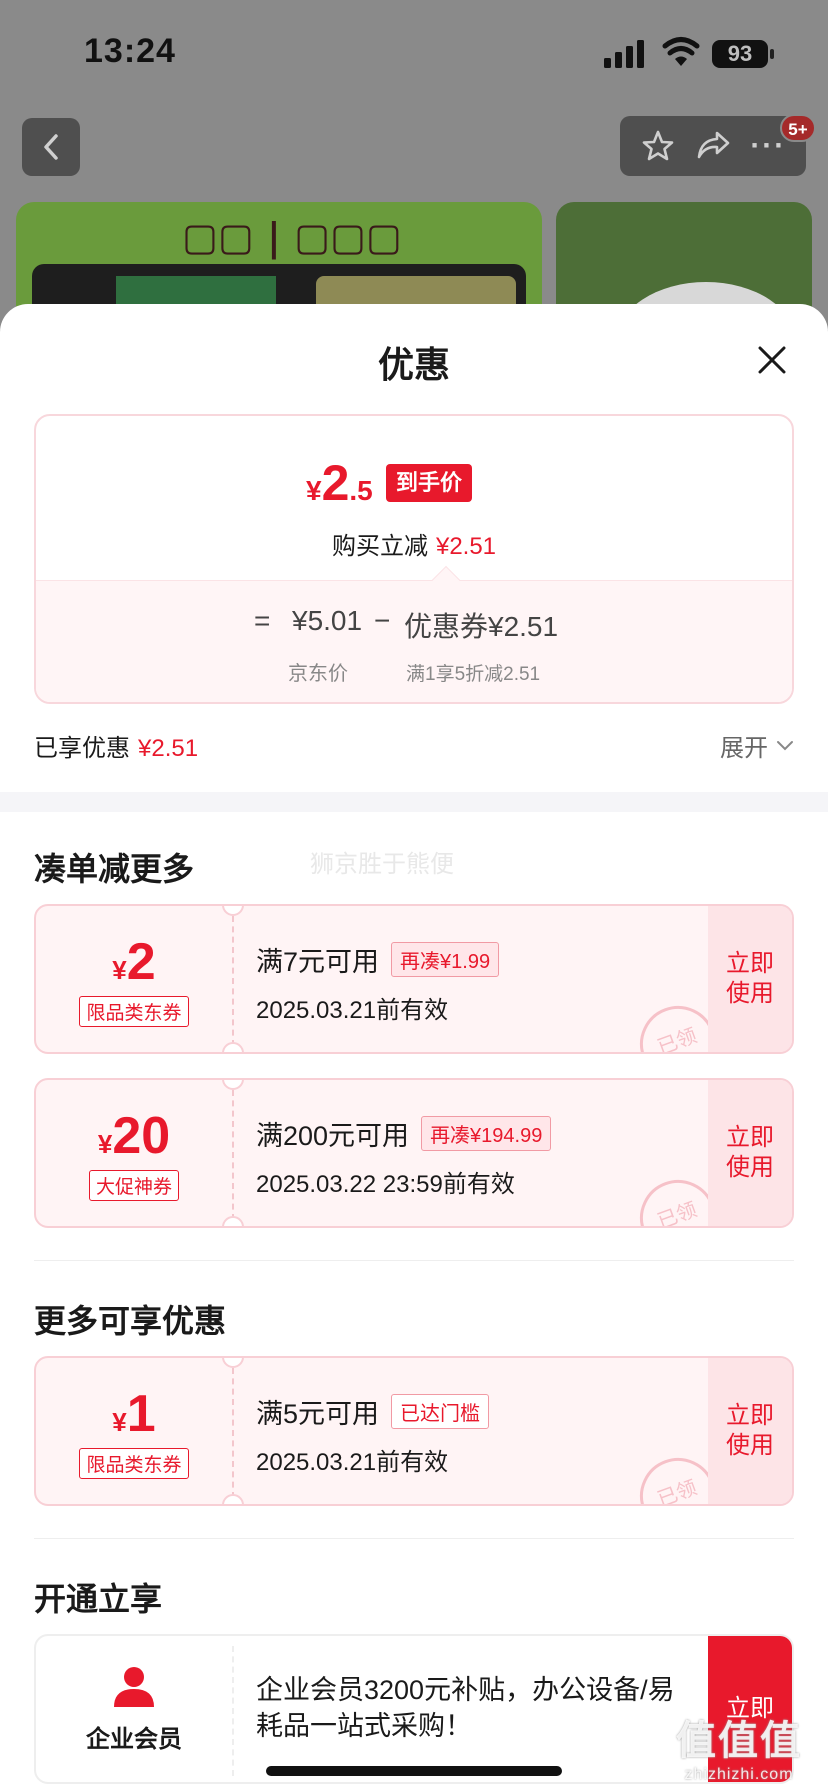  Describe the element at coordinates (382, 620) in the screenshot. I see `calc-minus: −` at that location.